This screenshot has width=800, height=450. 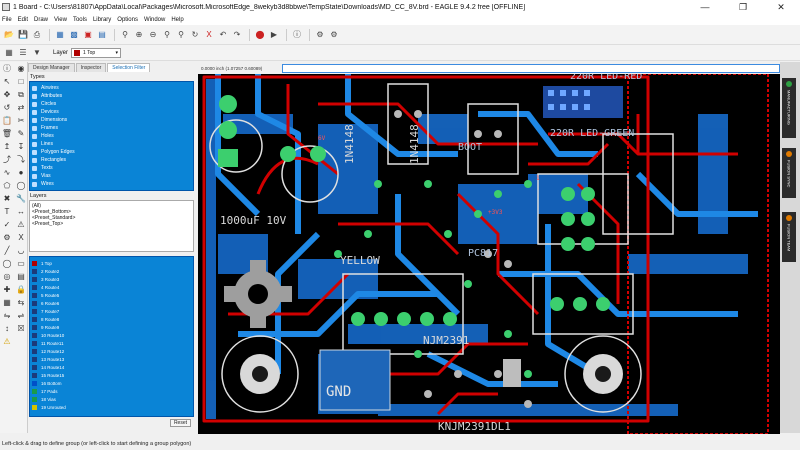 I want to click on mirror-icon: ⇄, so click(x=21, y=107).